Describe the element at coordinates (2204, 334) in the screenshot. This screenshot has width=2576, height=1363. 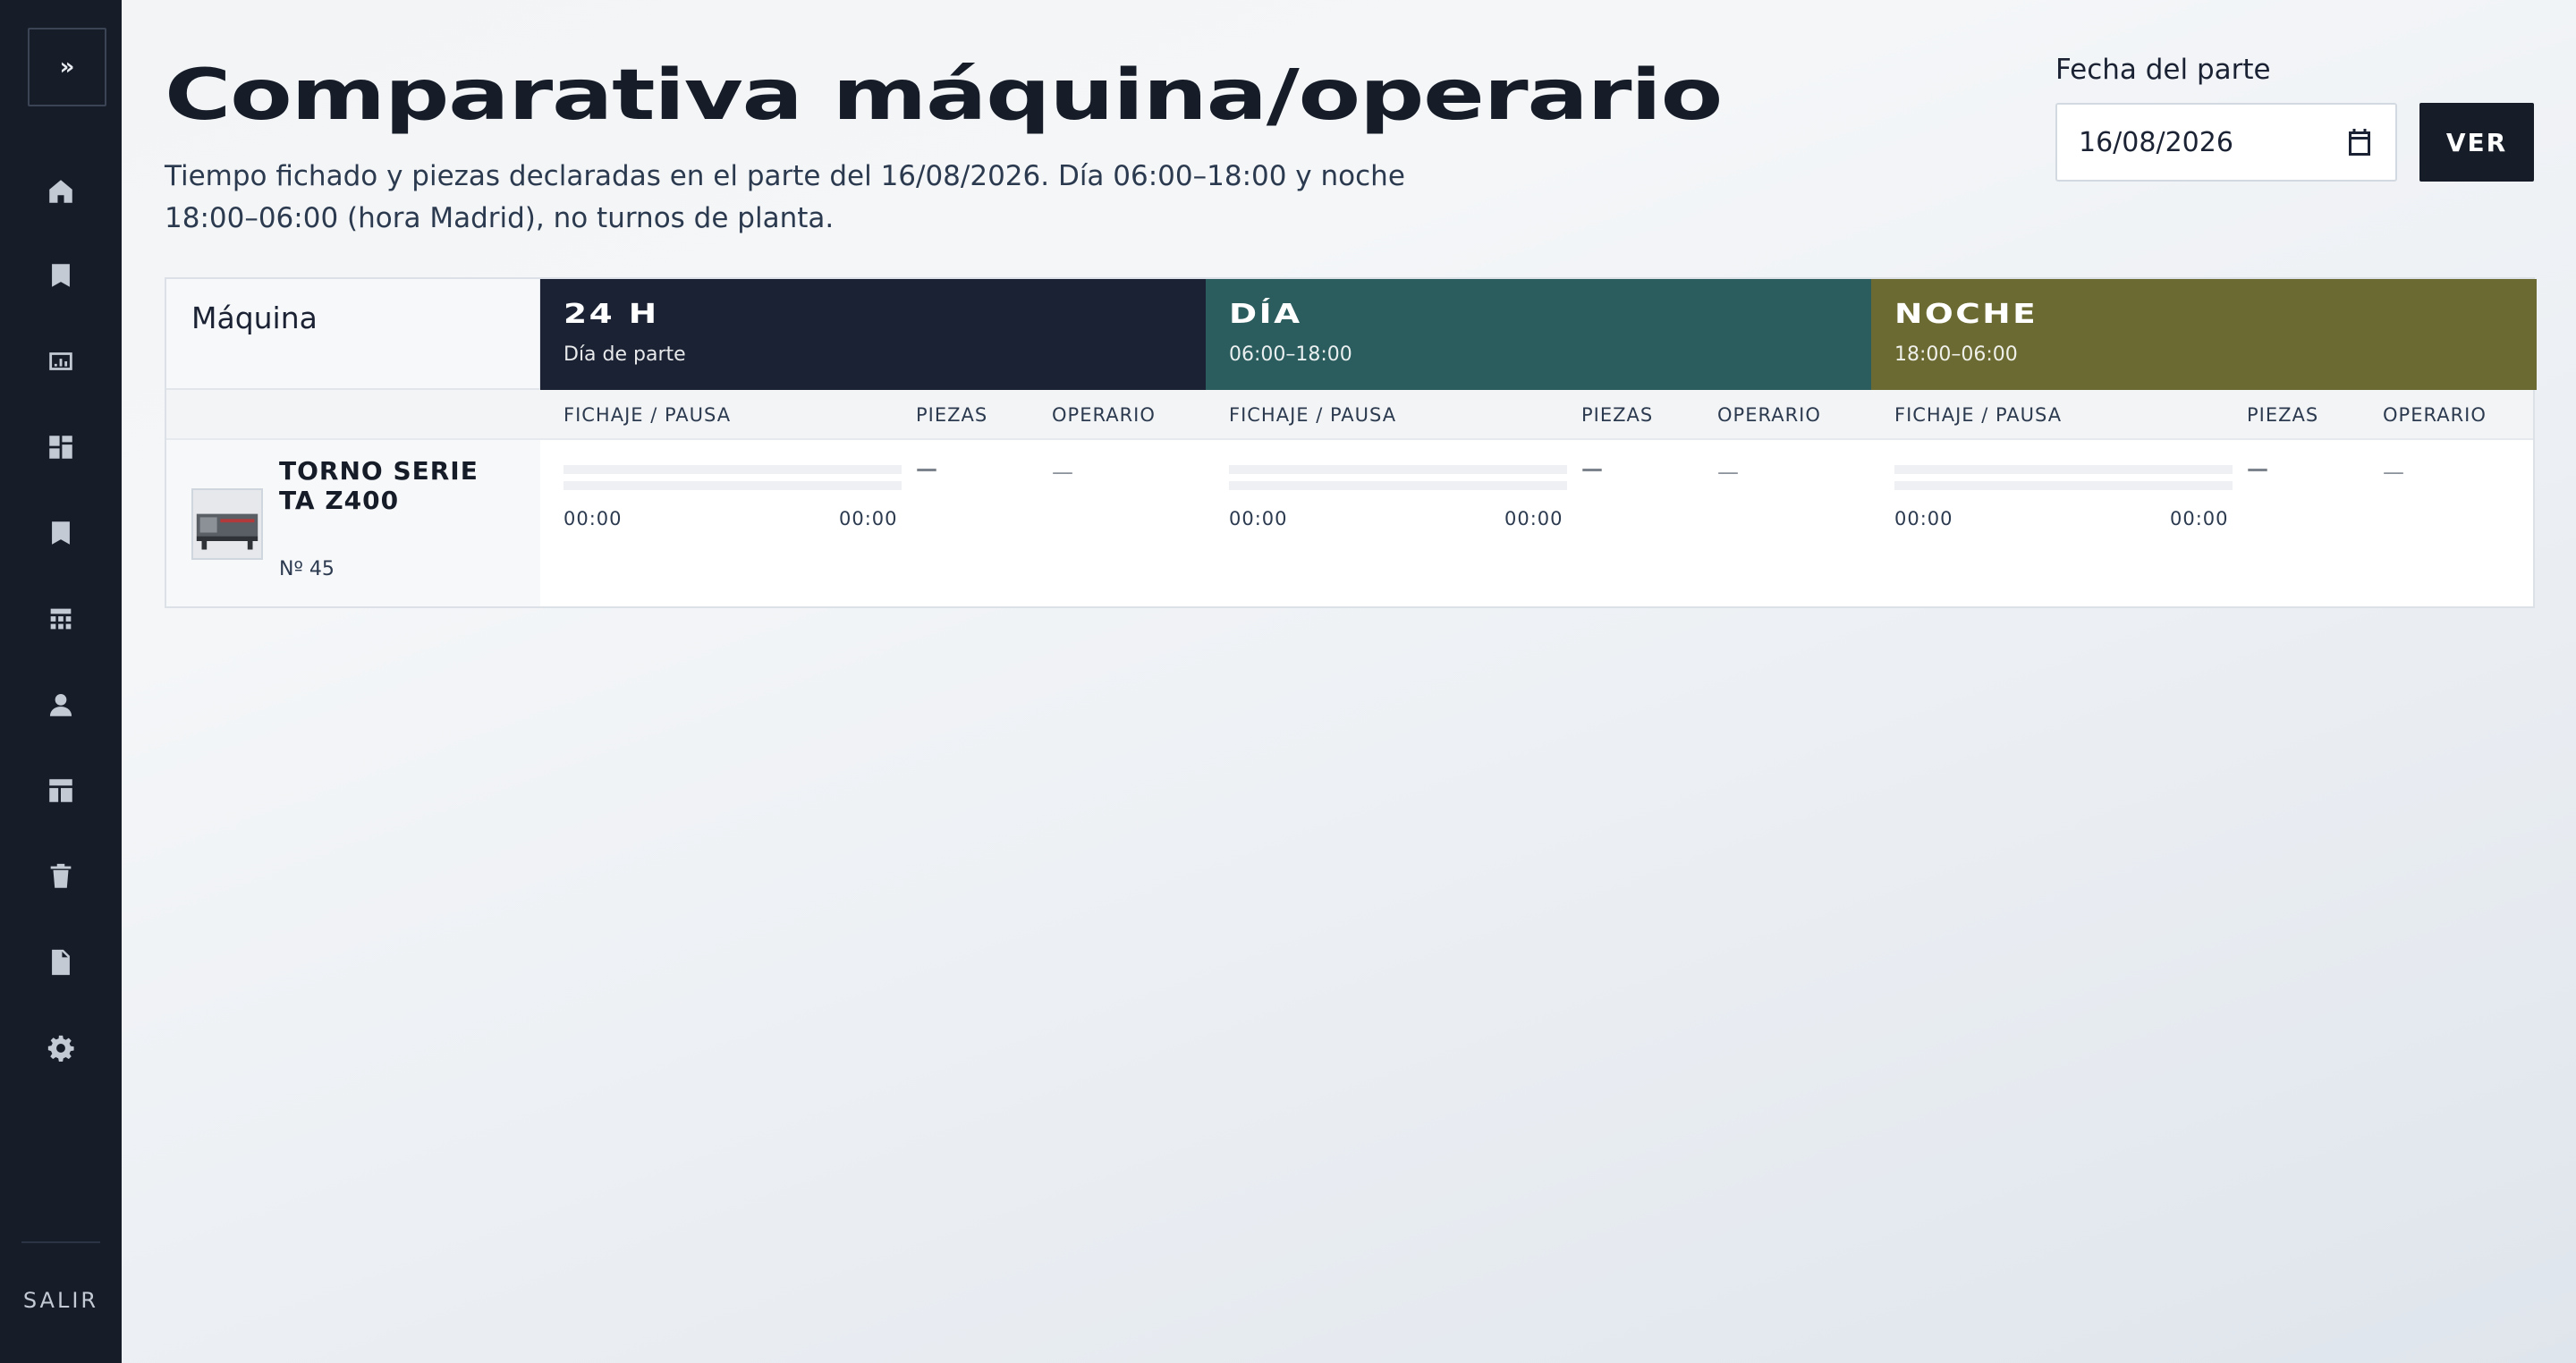
I see `shift-header-night: NOCHE 18:00–06:00` at that location.